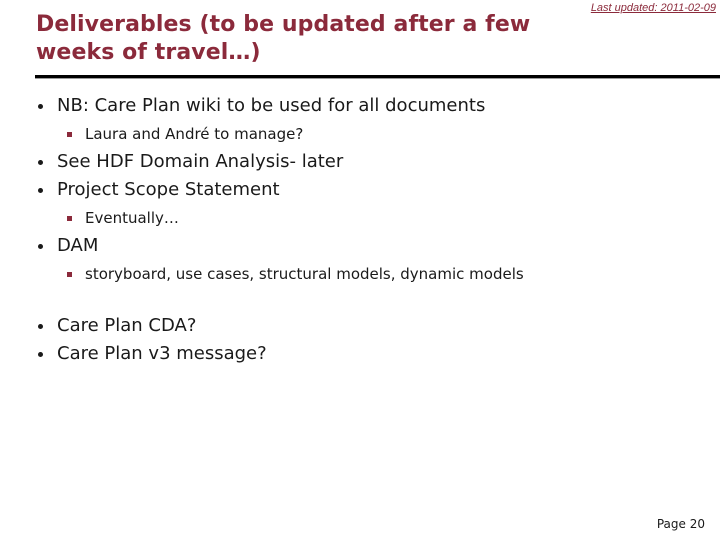 This screenshot has height=540, width=720. What do you see at coordinates (127, 325) in the screenshot?
I see `bullet-text: Care Plan CDA?` at bounding box center [127, 325].